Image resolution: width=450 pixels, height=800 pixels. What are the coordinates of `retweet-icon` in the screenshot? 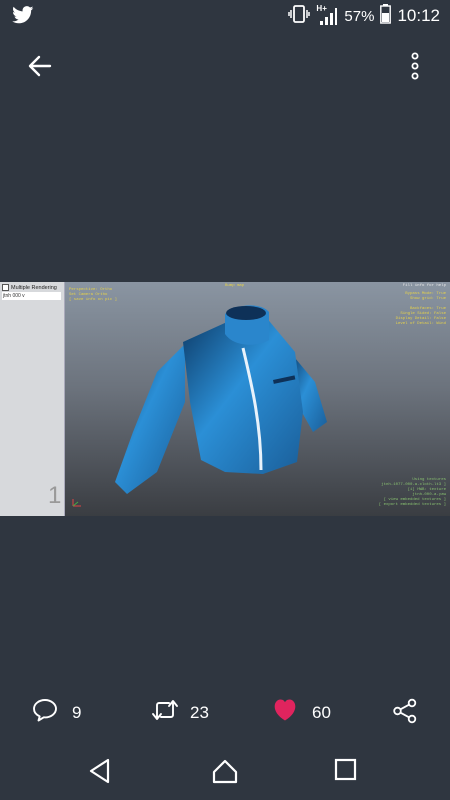 It's located at (165, 712).